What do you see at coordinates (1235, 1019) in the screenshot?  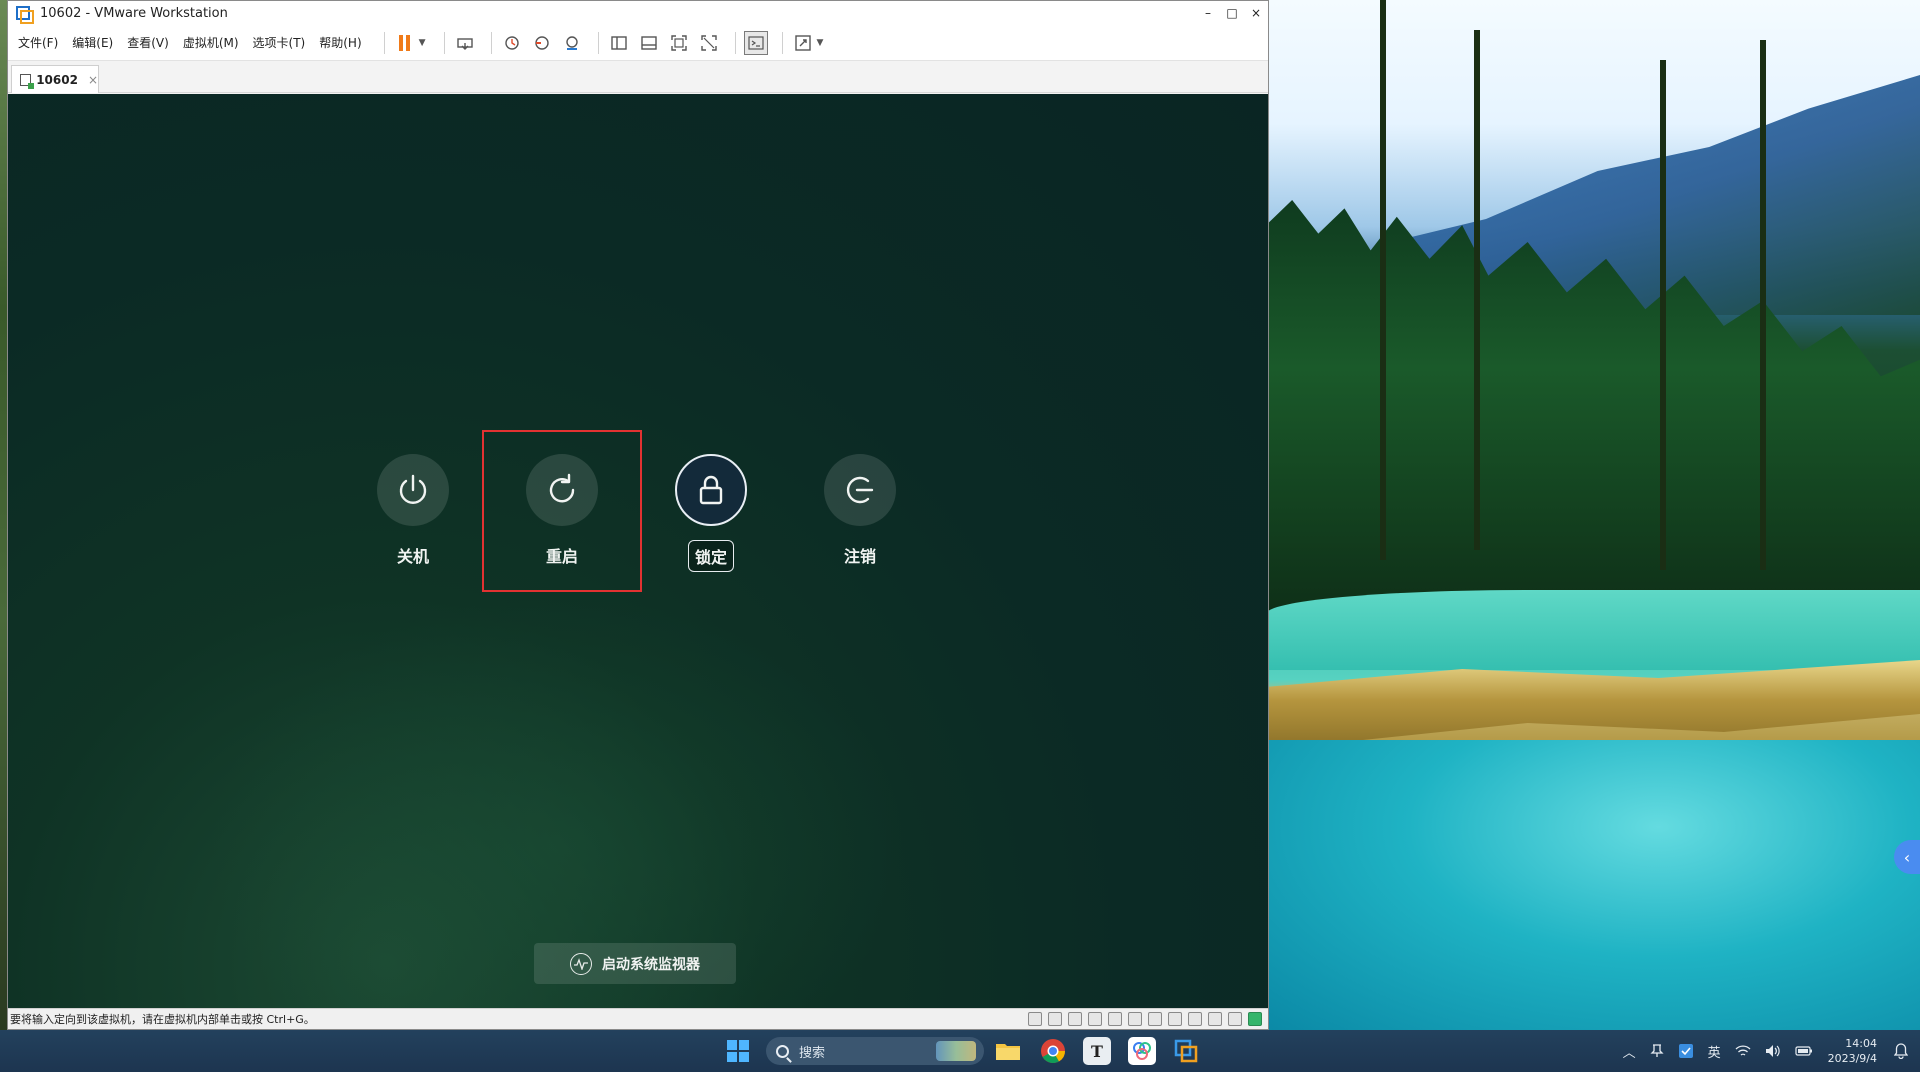 I see `shared-folder-icon` at bounding box center [1235, 1019].